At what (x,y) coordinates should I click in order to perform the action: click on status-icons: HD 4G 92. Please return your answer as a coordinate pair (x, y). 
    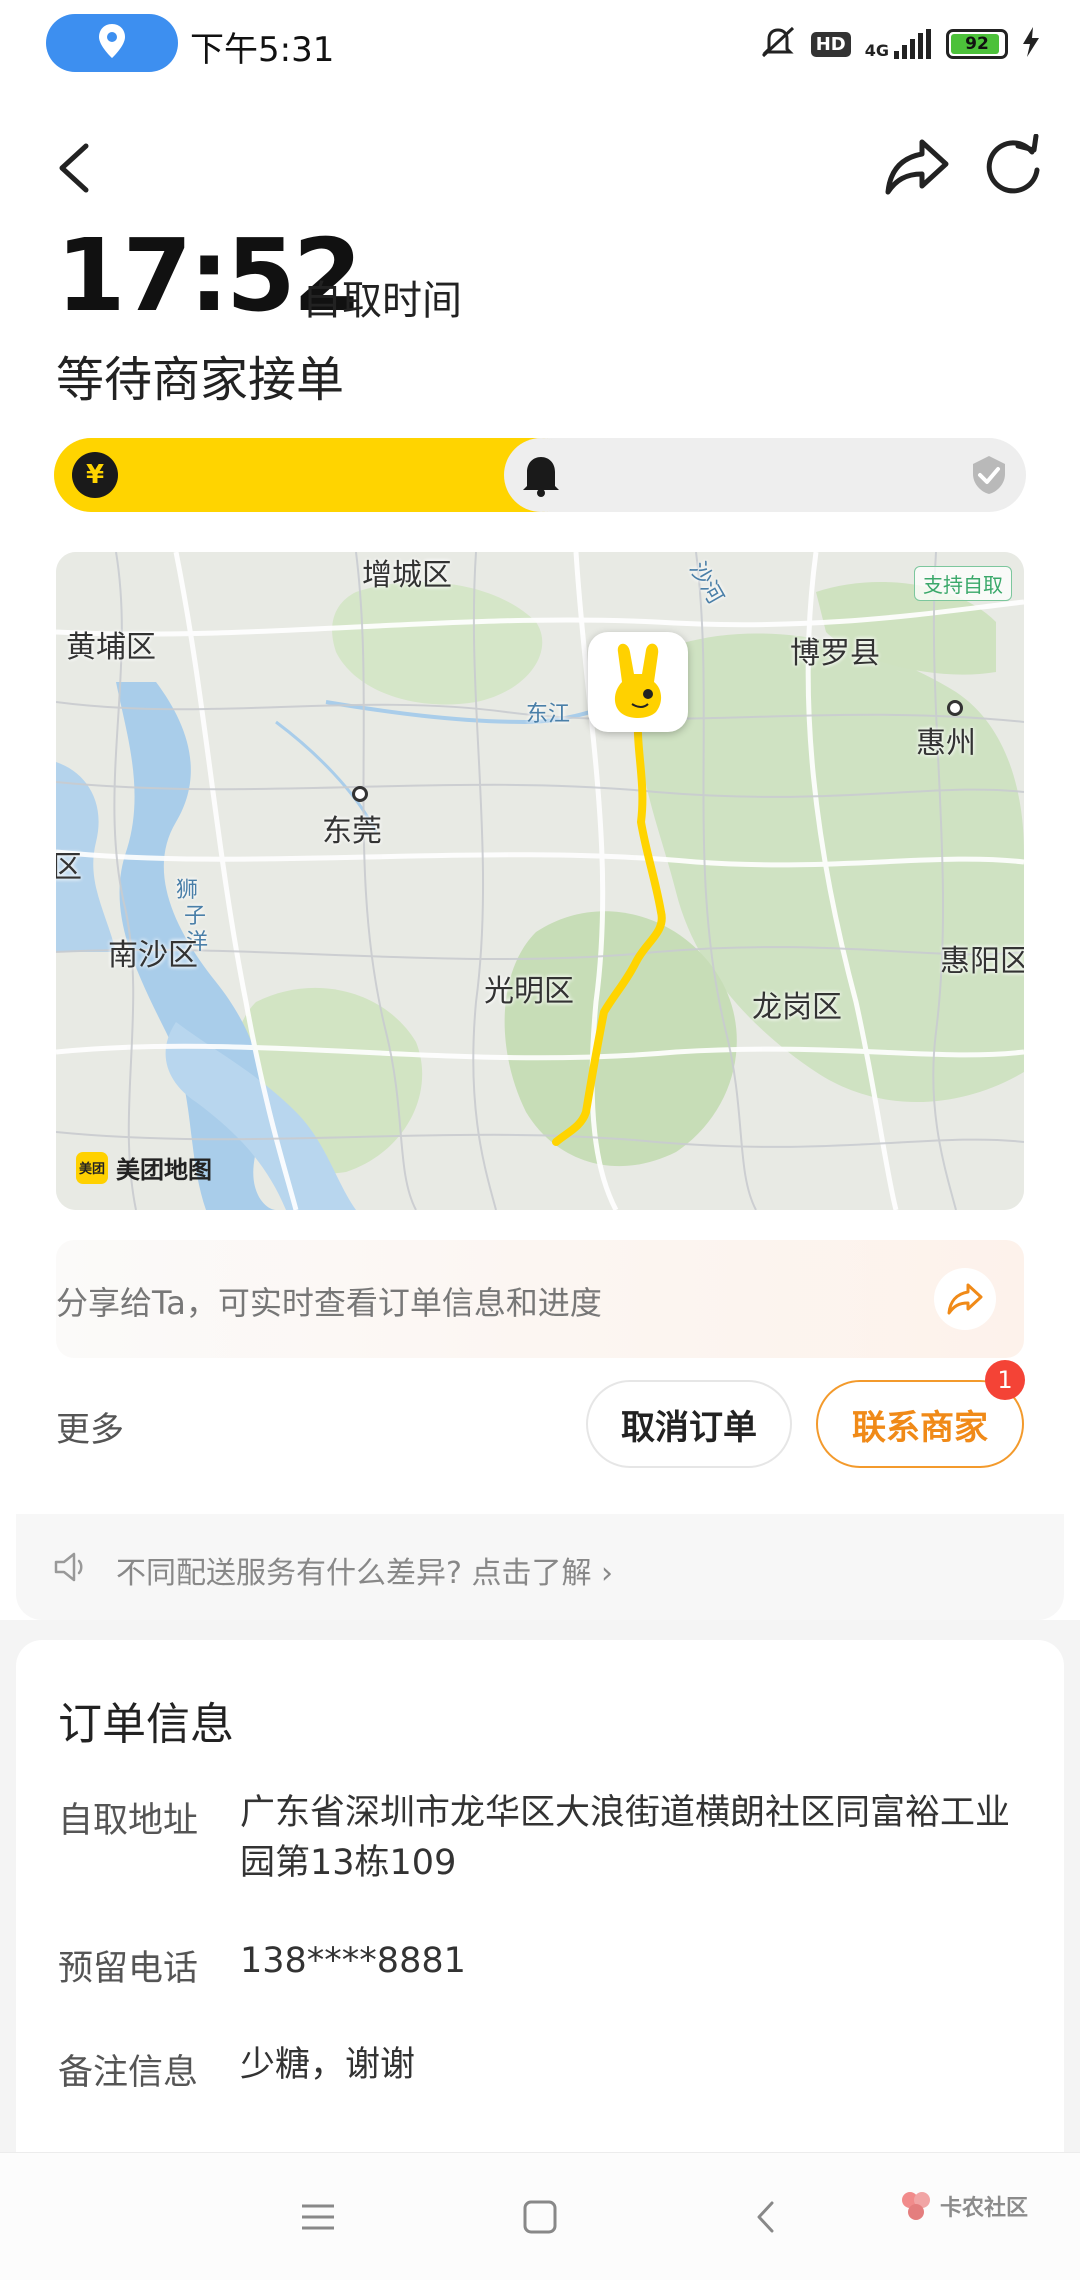
    Looking at the image, I should click on (899, 44).